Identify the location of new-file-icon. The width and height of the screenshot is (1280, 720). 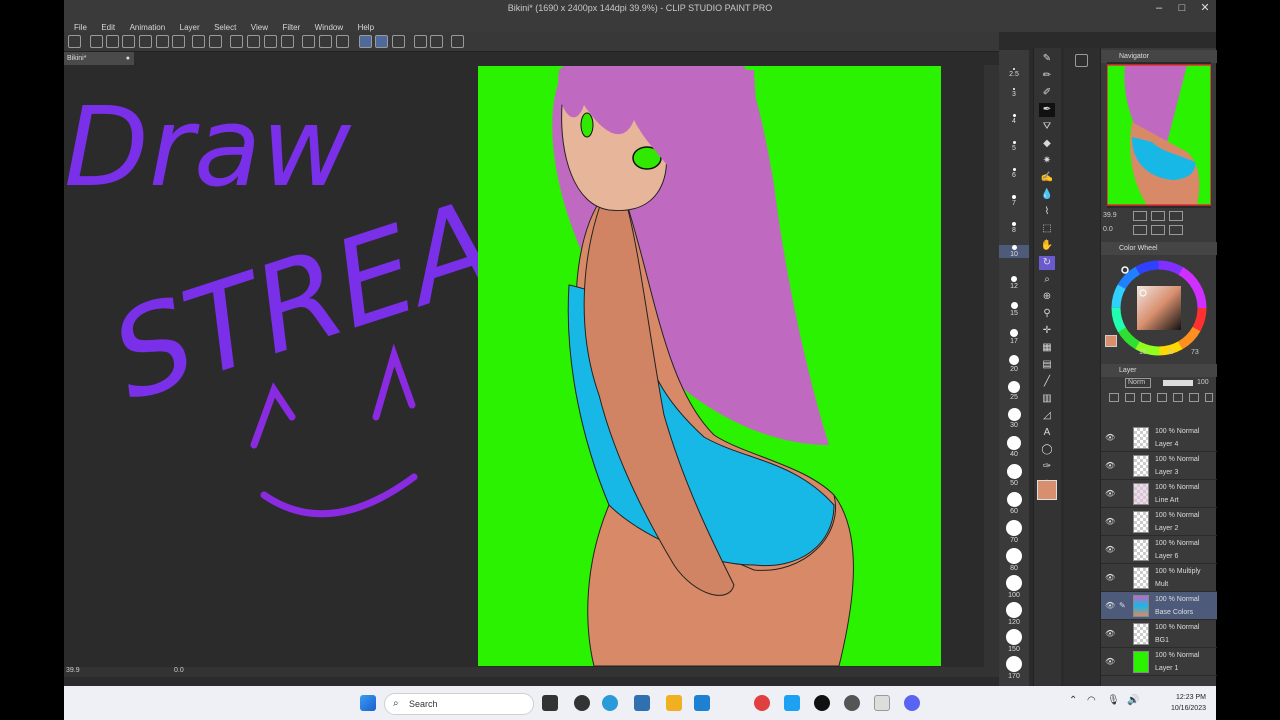
(96, 41).